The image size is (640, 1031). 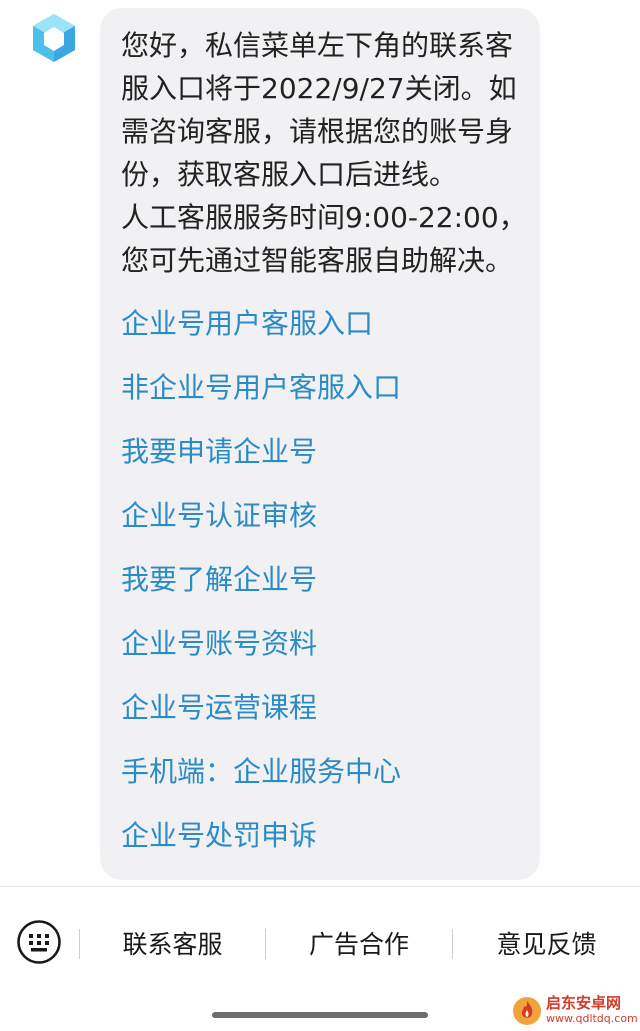 What do you see at coordinates (219, 708) in the screenshot?
I see `link-enterprise-courses: 企业号运营课程` at bounding box center [219, 708].